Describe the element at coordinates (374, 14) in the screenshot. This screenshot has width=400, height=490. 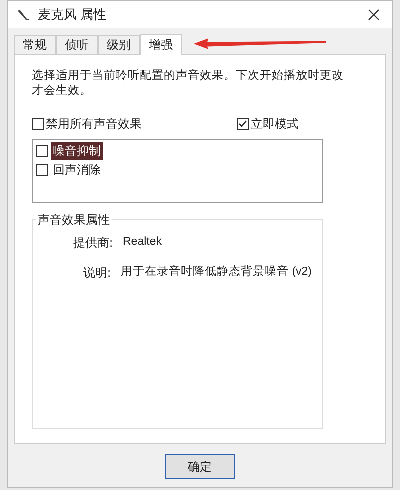
I see `close-icon` at that location.